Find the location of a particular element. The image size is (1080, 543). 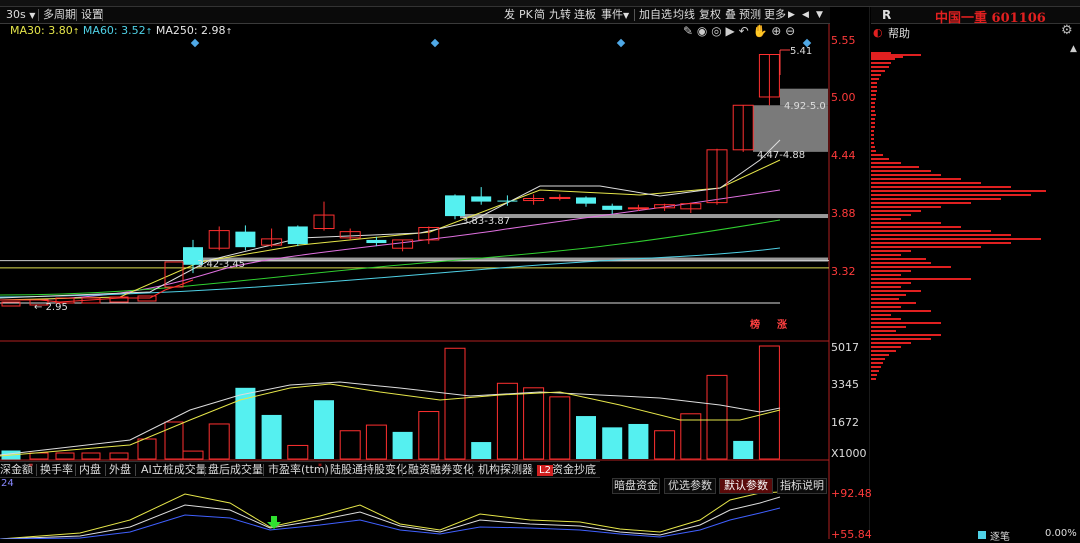

tab-northbound: 陆股通持股变化 is located at coordinates (368, 470).